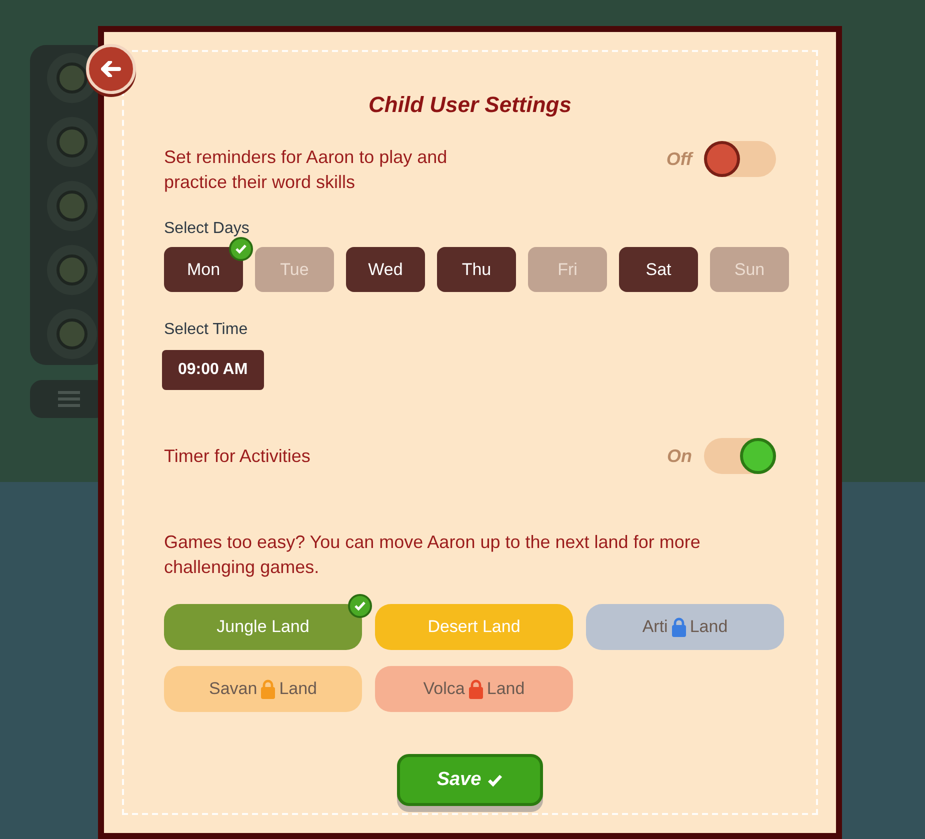 The height and width of the screenshot is (839, 925). Describe the element at coordinates (679, 159) in the screenshot. I see `toggle-state-label: Off` at that location.